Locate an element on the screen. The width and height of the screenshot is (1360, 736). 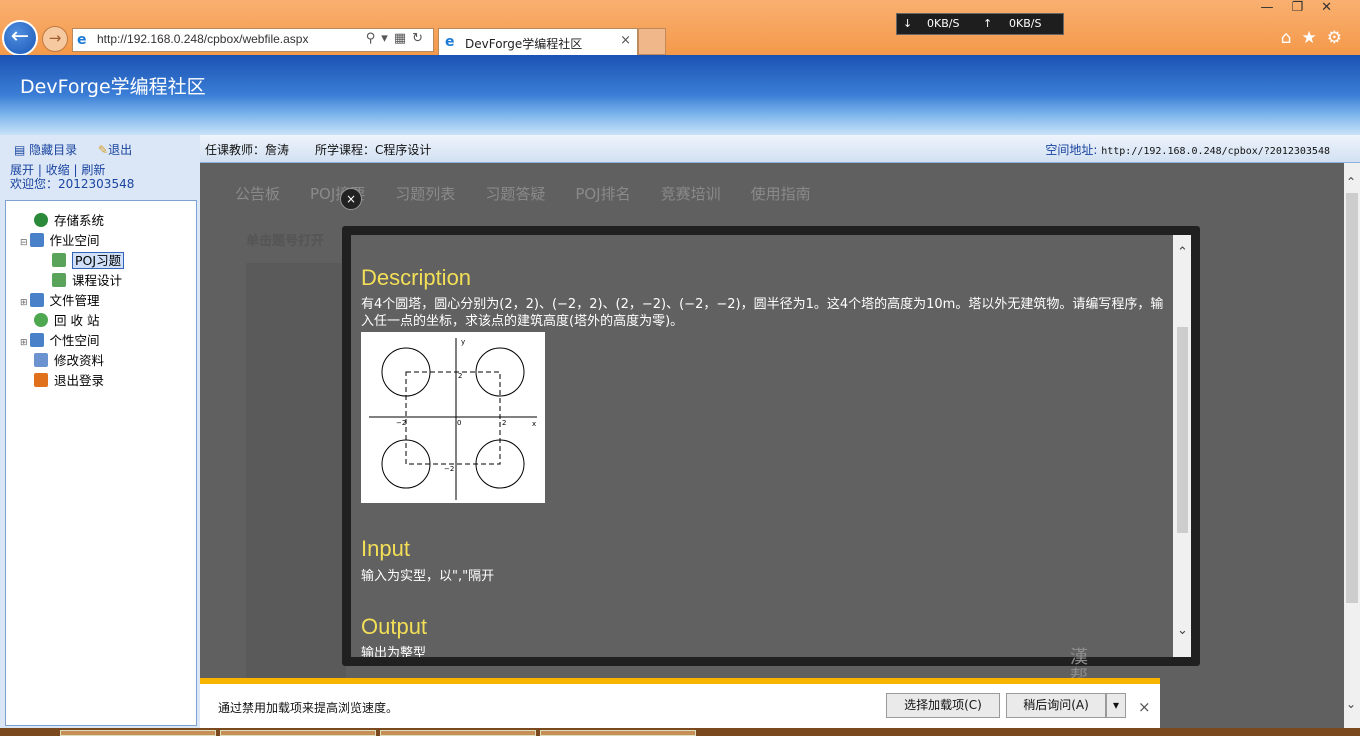
address-url: http://192.168.0.248/cpbox/webfile.aspx is located at coordinates (202, 39).